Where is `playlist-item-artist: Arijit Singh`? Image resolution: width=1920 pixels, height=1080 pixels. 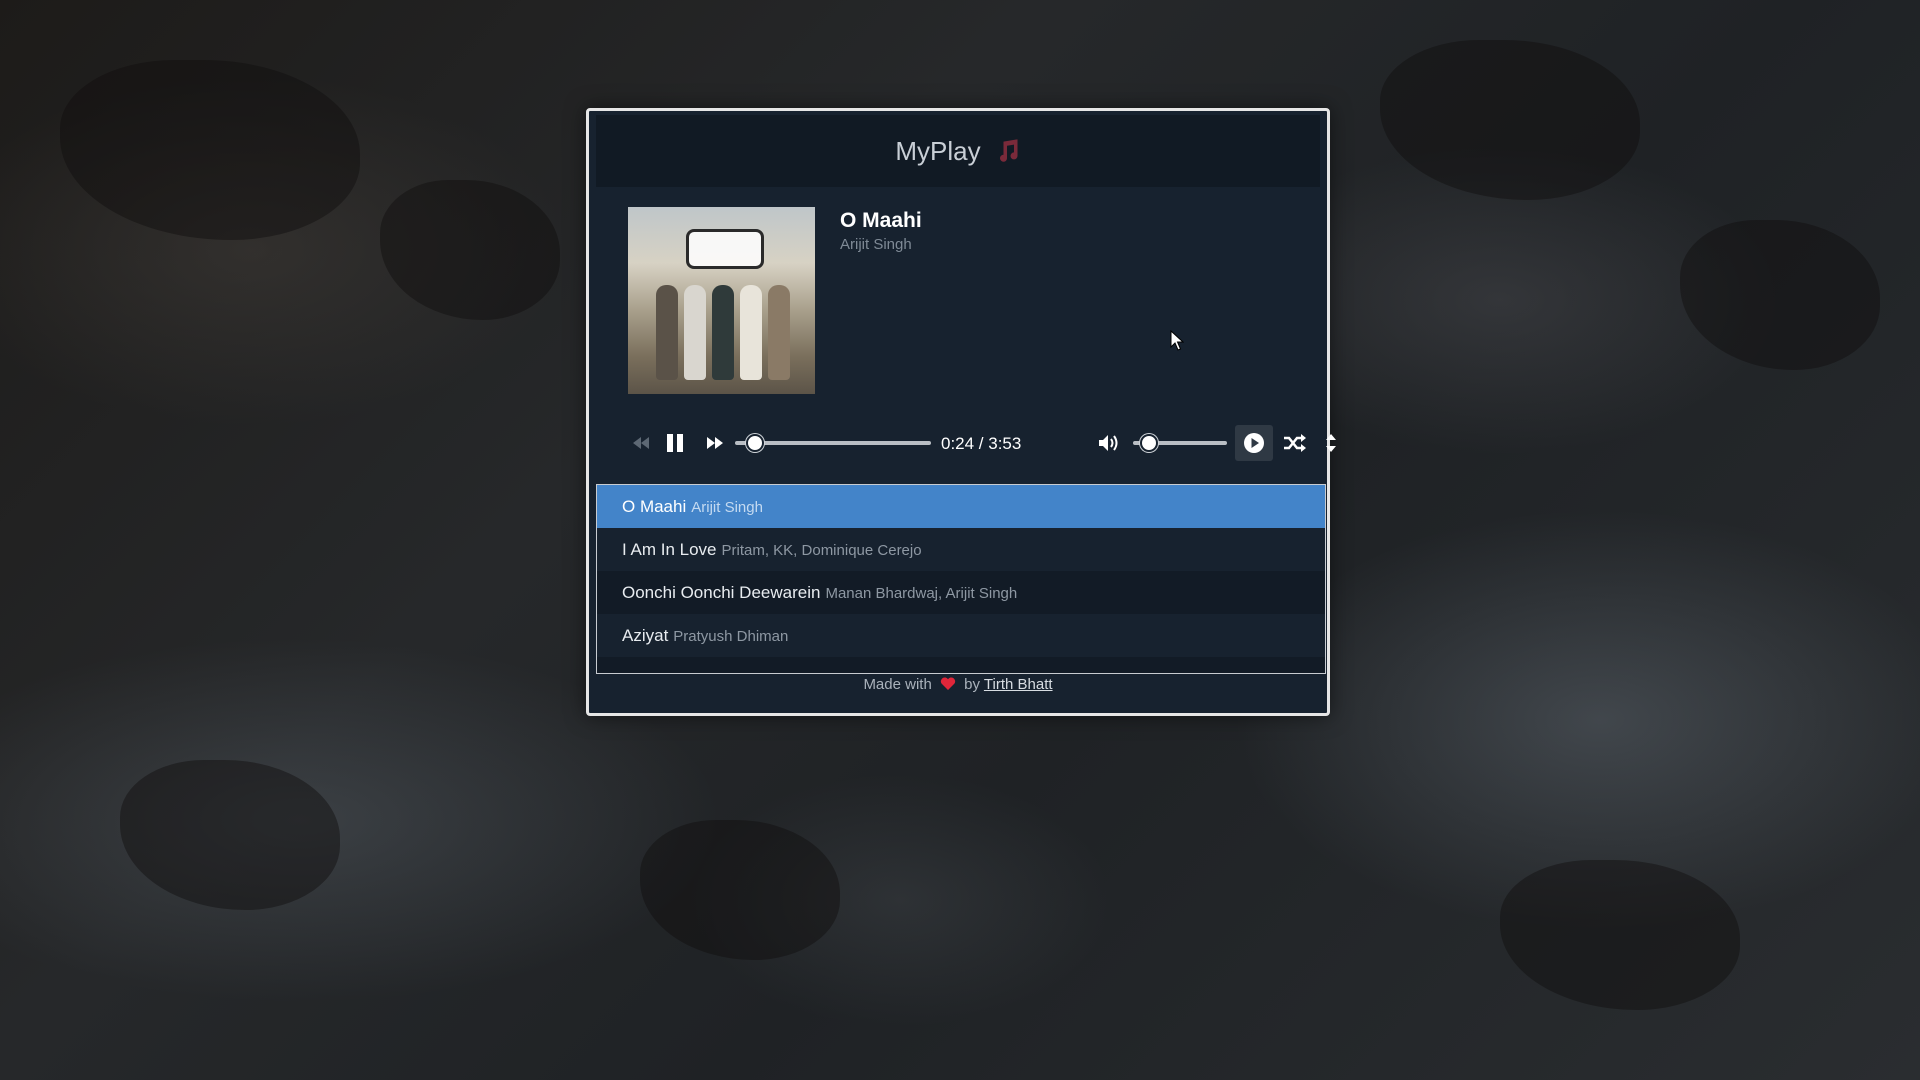
playlist-item-artist: Arijit Singh is located at coordinates (727, 507).